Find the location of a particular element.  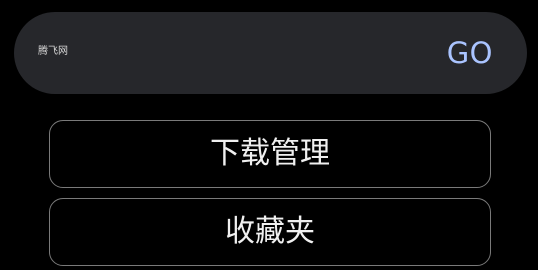

go-button: GO is located at coordinates (470, 53).